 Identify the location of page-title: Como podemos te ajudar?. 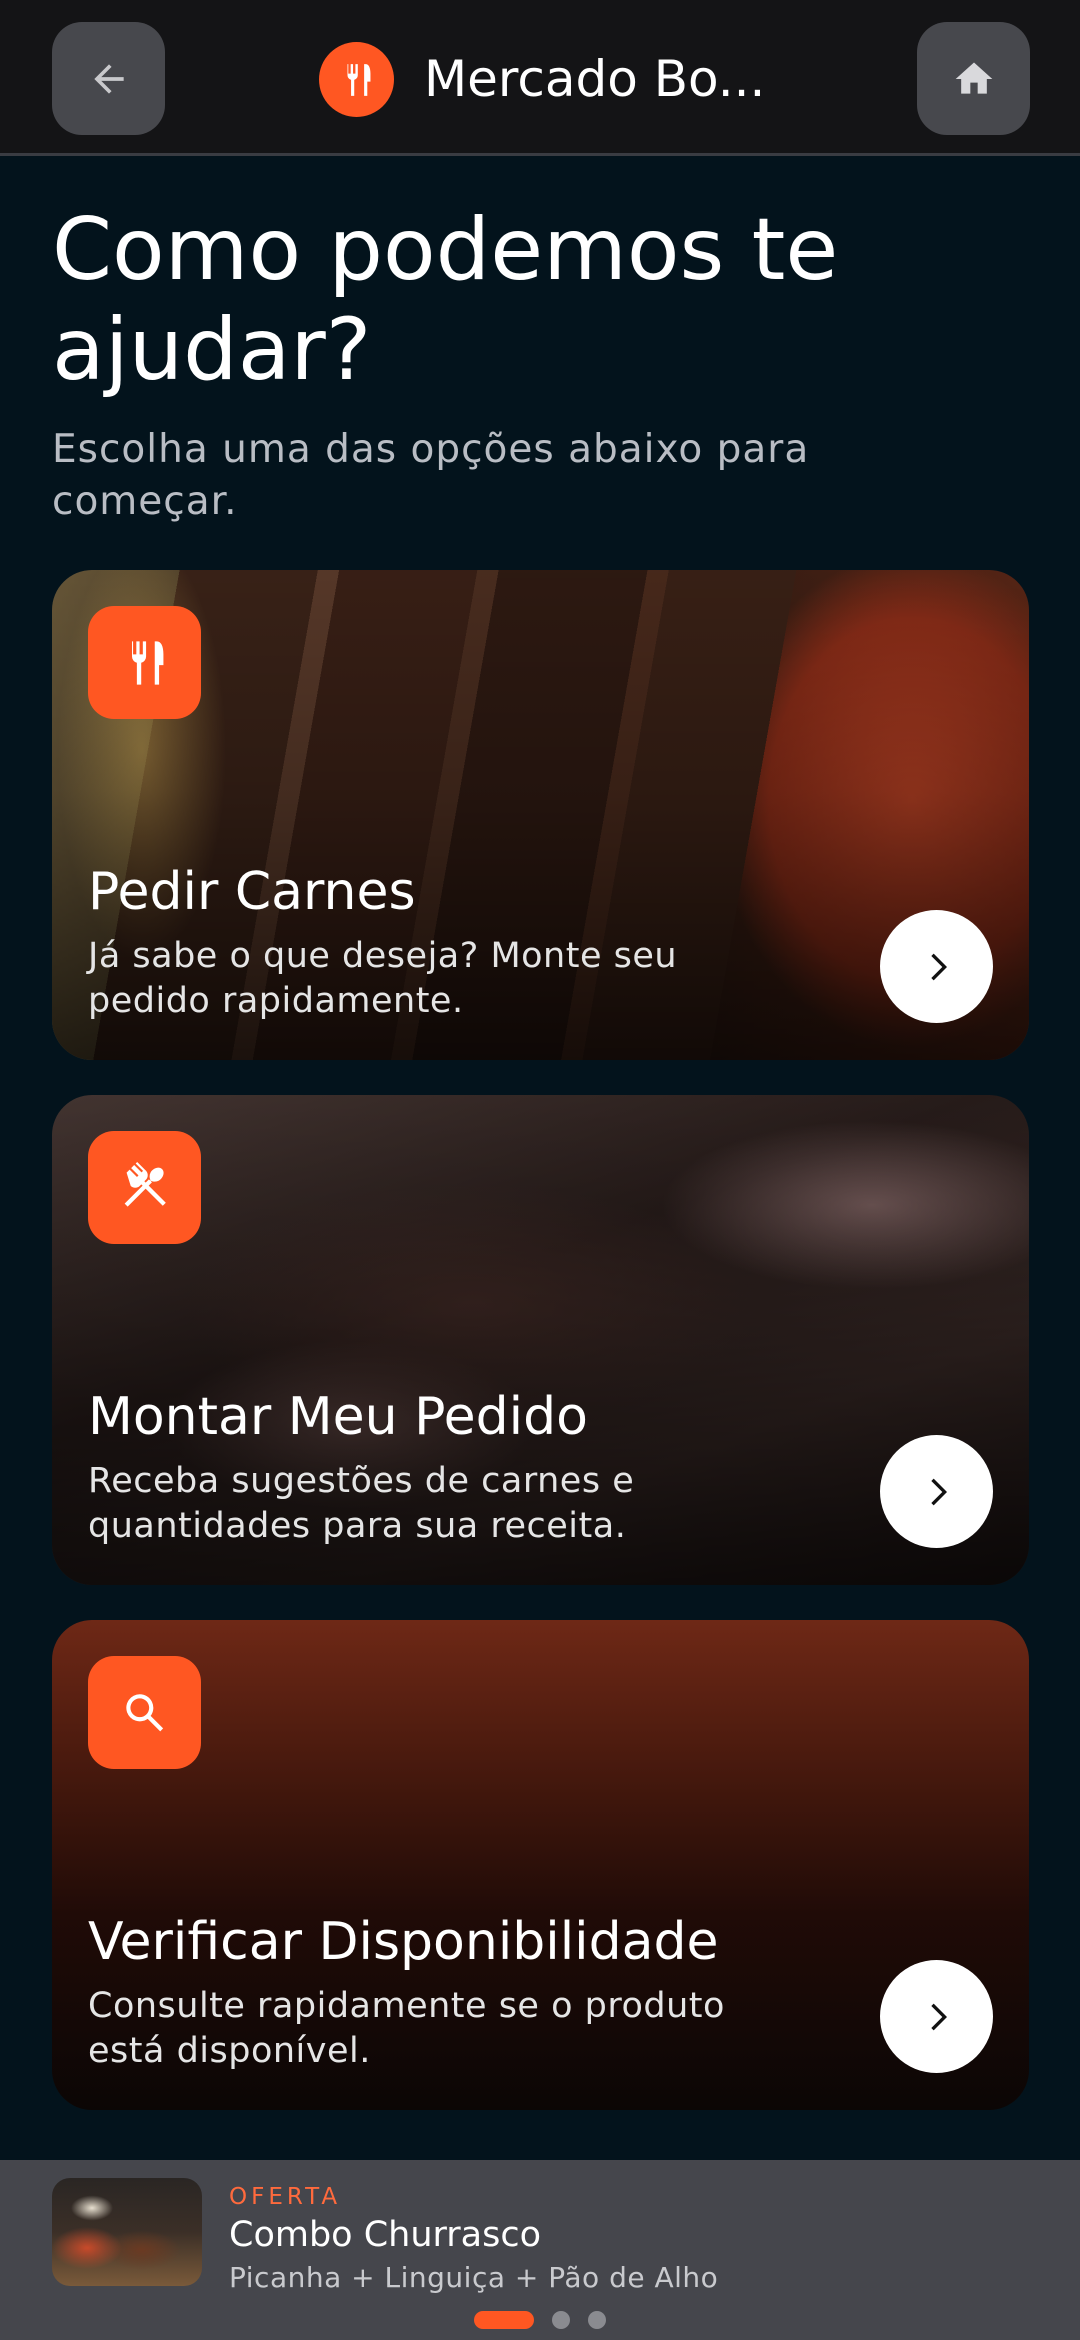
(445, 300).